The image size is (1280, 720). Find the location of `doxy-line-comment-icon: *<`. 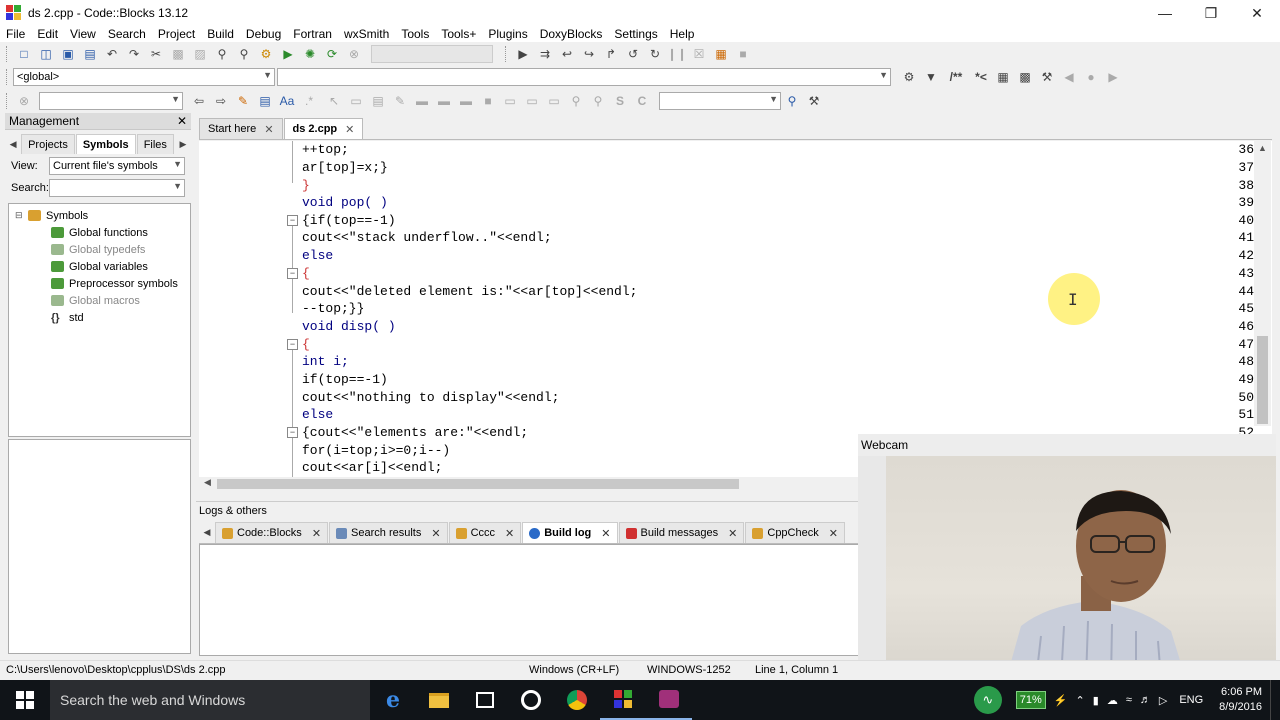

doxy-line-comment-icon: *< is located at coordinates (981, 77).